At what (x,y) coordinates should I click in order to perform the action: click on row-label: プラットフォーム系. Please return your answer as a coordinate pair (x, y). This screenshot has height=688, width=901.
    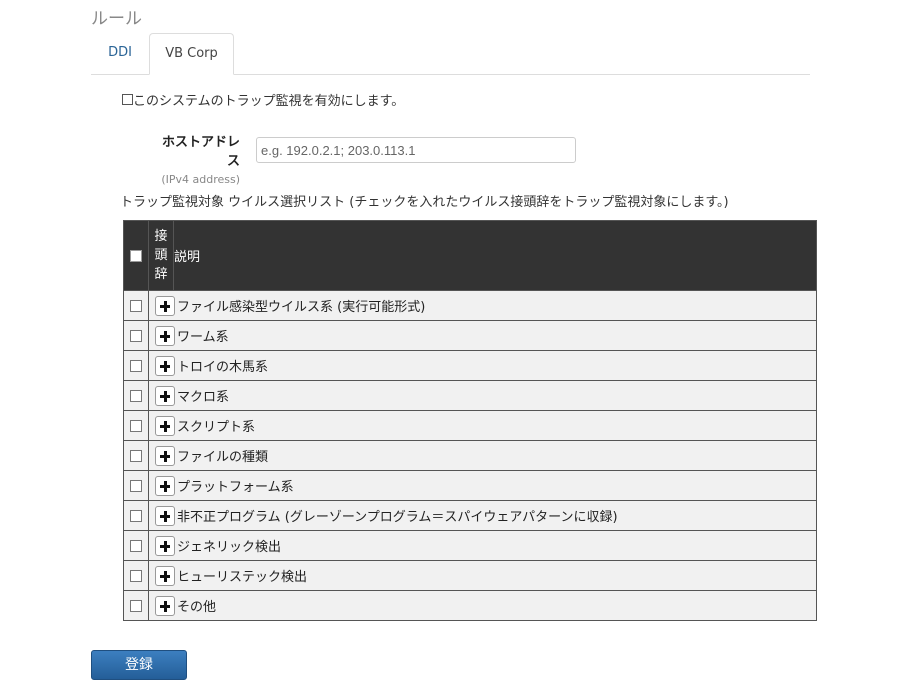
    Looking at the image, I should click on (235, 487).